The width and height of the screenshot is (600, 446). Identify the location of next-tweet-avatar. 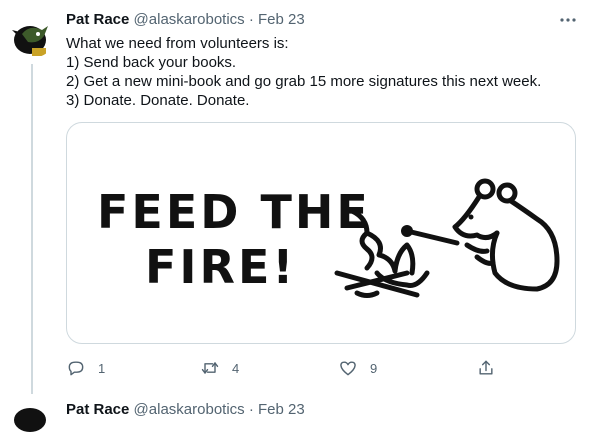
(32, 422).